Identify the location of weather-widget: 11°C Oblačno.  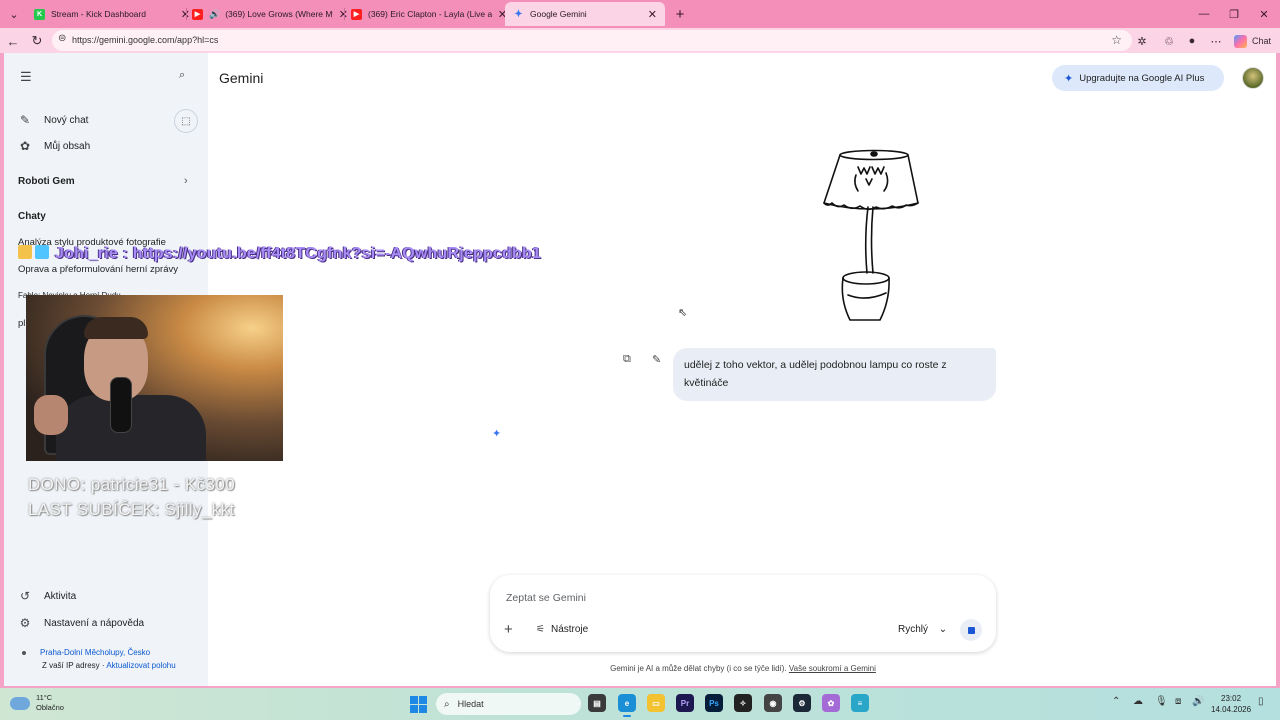
(37, 702).